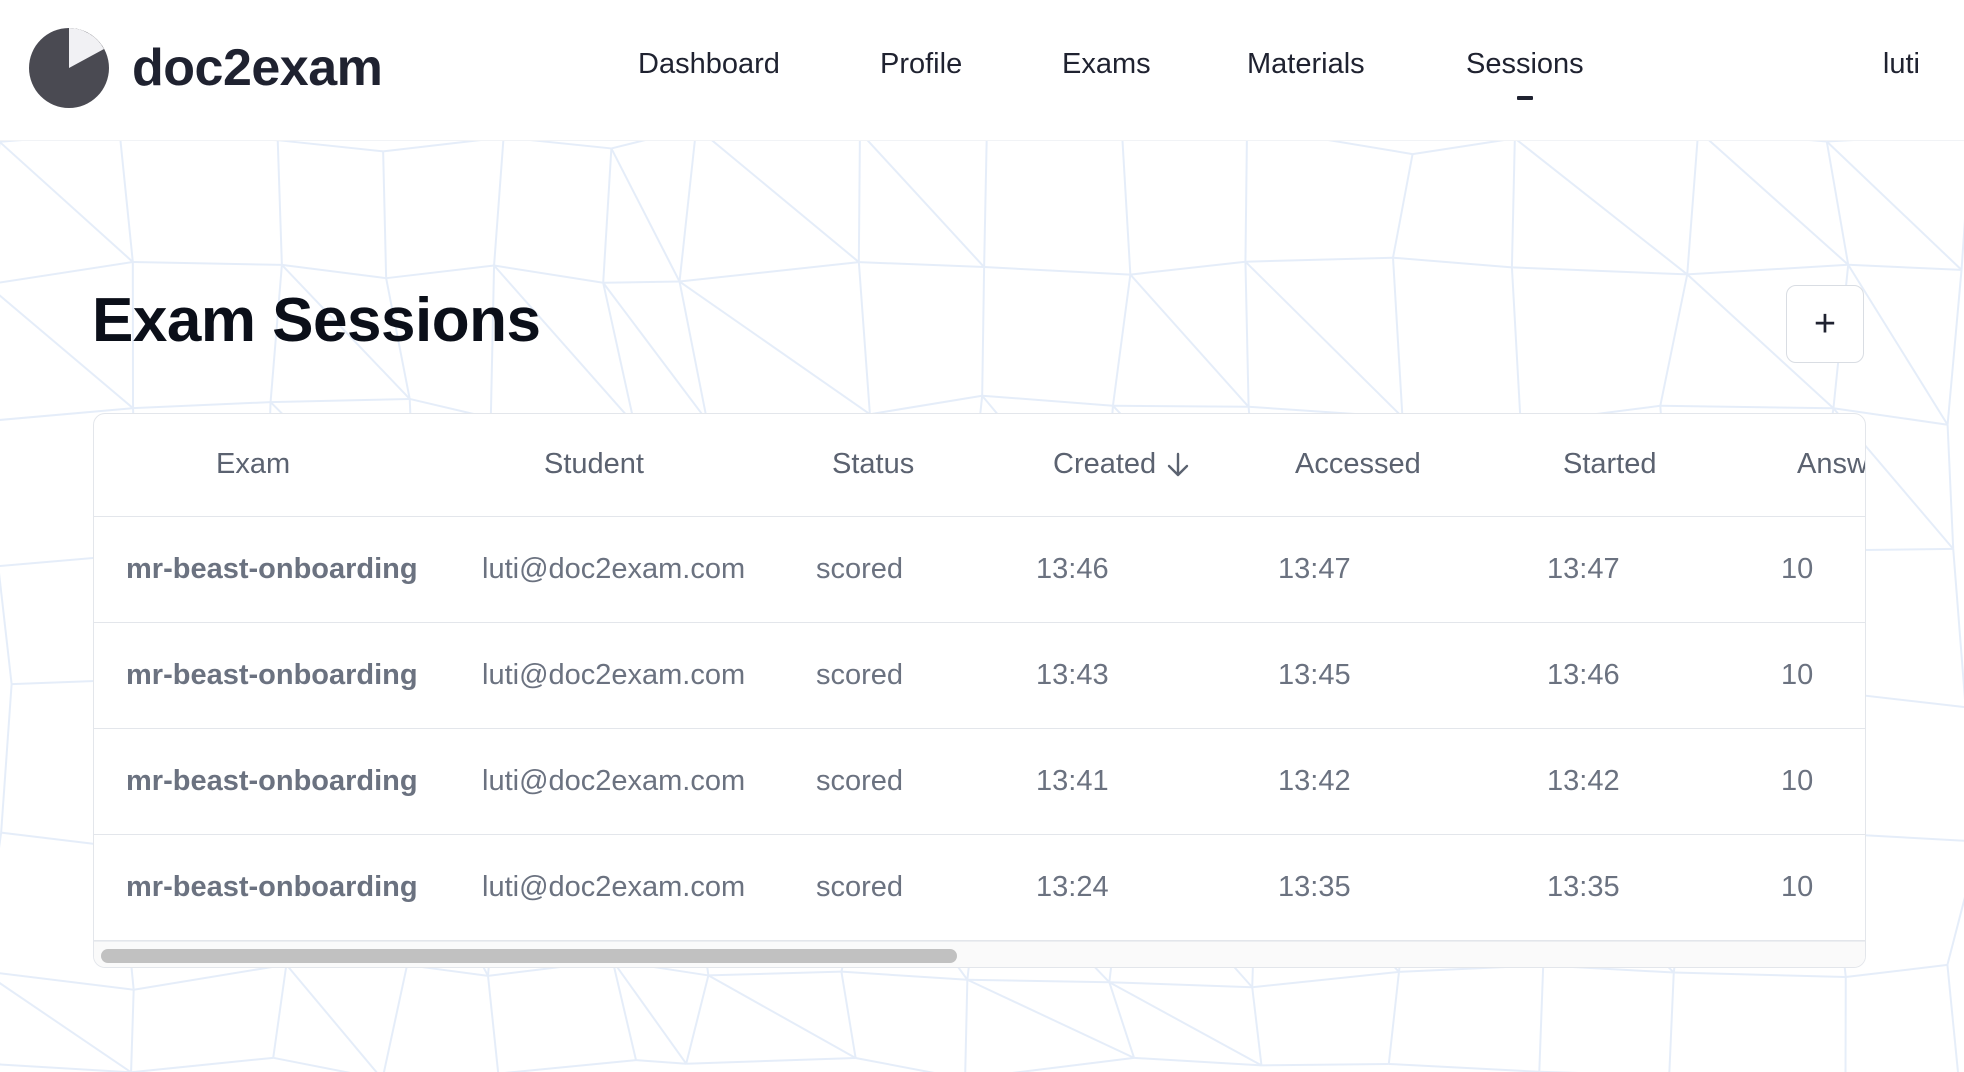  I want to click on nav-exams: Exams, so click(1106, 64).